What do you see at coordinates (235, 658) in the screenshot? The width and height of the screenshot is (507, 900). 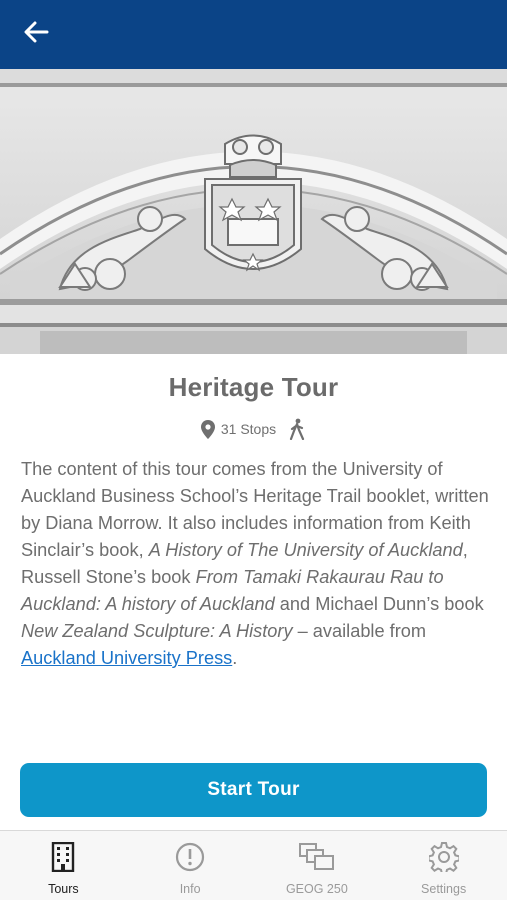 I see `description-text: .` at bounding box center [235, 658].